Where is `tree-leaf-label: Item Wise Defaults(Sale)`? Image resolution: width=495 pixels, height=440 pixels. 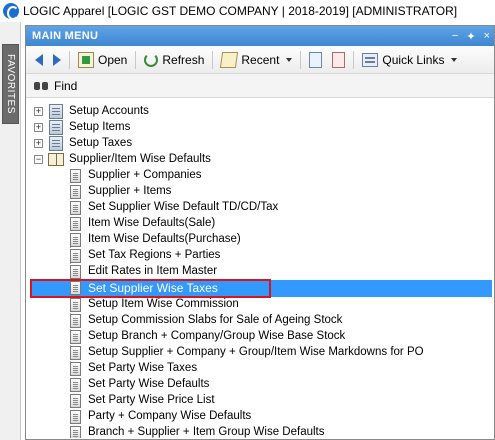 tree-leaf-label: Item Wise Defaults(Sale) is located at coordinates (152, 223).